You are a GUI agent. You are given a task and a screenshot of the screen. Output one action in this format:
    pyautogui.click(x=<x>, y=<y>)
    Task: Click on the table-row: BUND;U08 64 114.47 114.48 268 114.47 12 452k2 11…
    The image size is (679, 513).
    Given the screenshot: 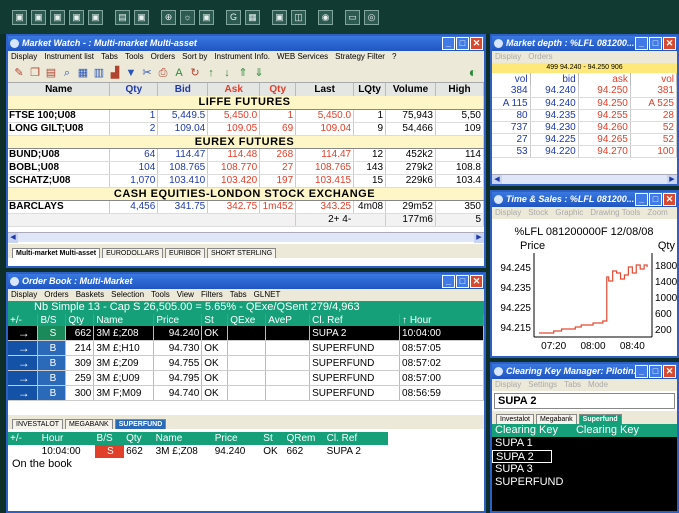 What is the action you would take?
    pyautogui.click(x=246, y=155)
    